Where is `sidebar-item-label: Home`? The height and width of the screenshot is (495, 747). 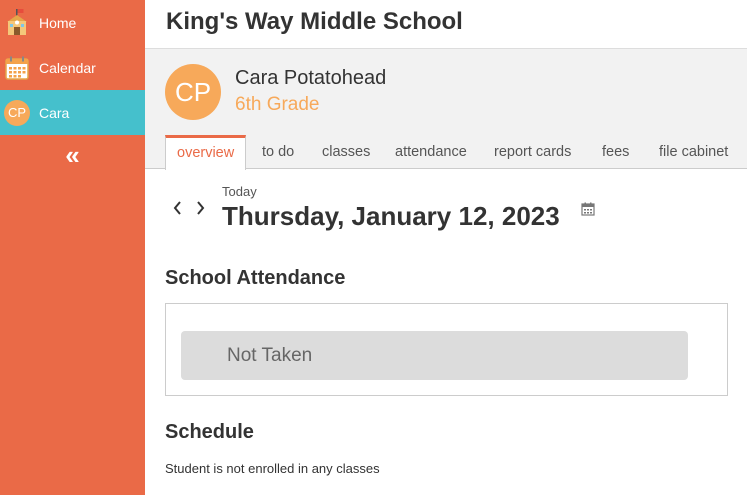 sidebar-item-label: Home is located at coordinates (58, 22).